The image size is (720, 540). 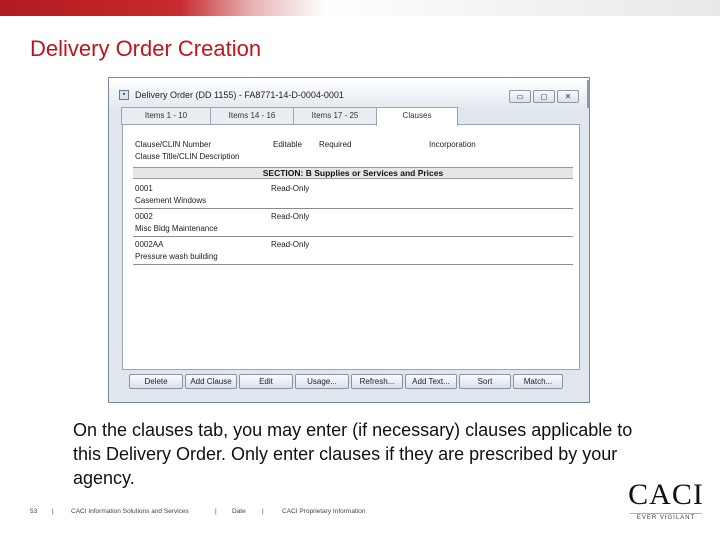 I want to click on close-button: ✕, so click(x=568, y=96).